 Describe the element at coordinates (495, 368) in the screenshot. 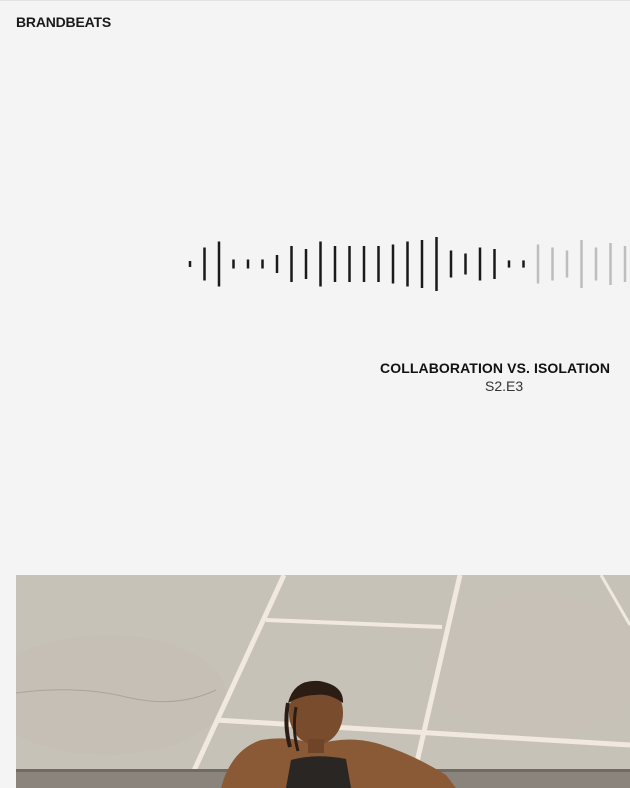

I see `episode-title: COLLABORATION VS. ISOLATION` at that location.